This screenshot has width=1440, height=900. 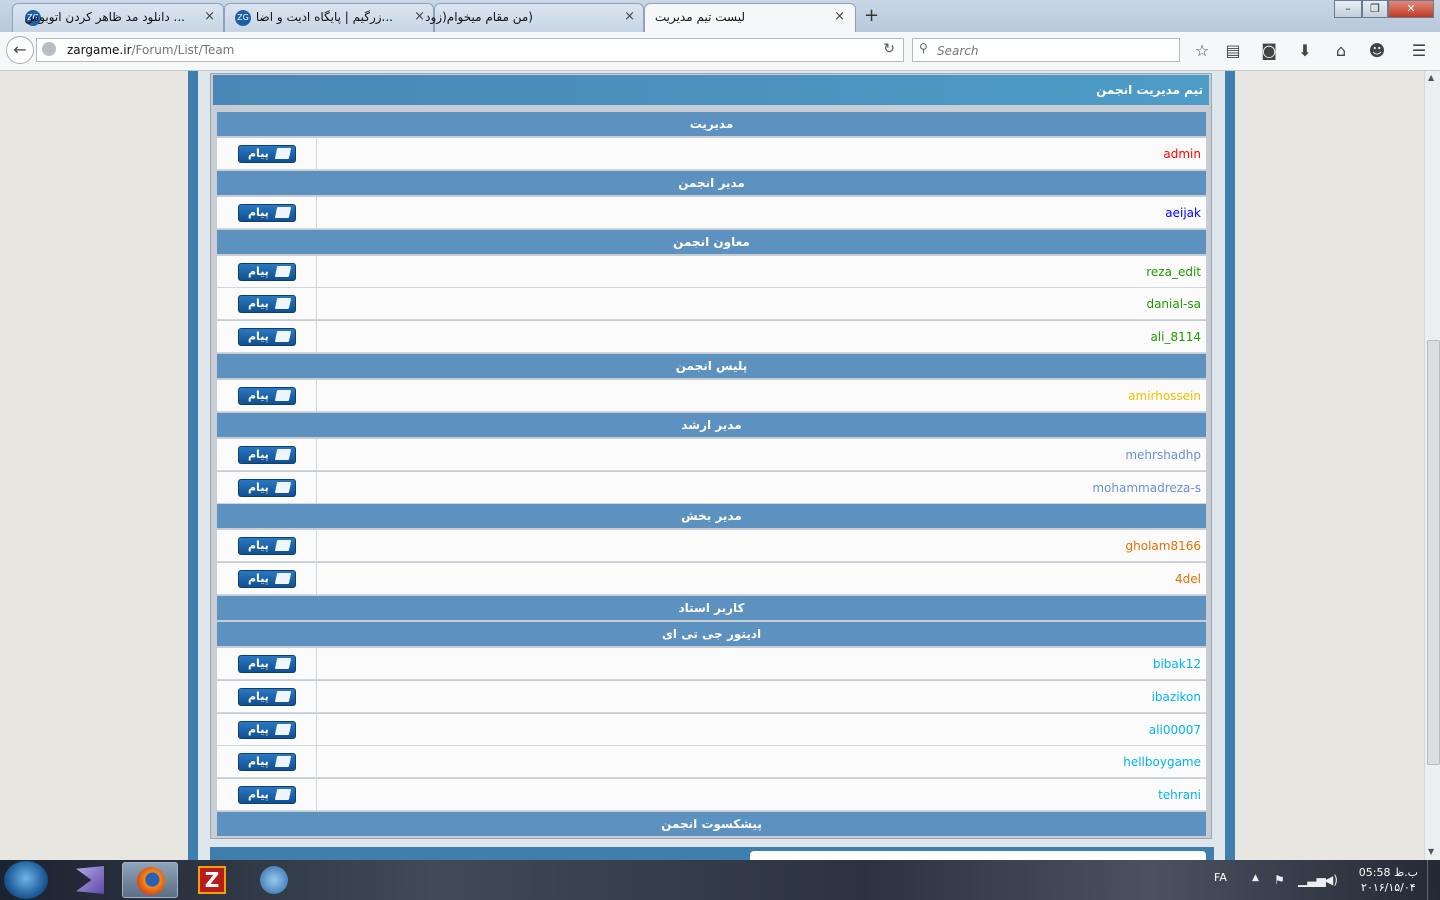 What do you see at coordinates (1202, 50) in the screenshot?
I see `bookmark-star-icon: ☆` at bounding box center [1202, 50].